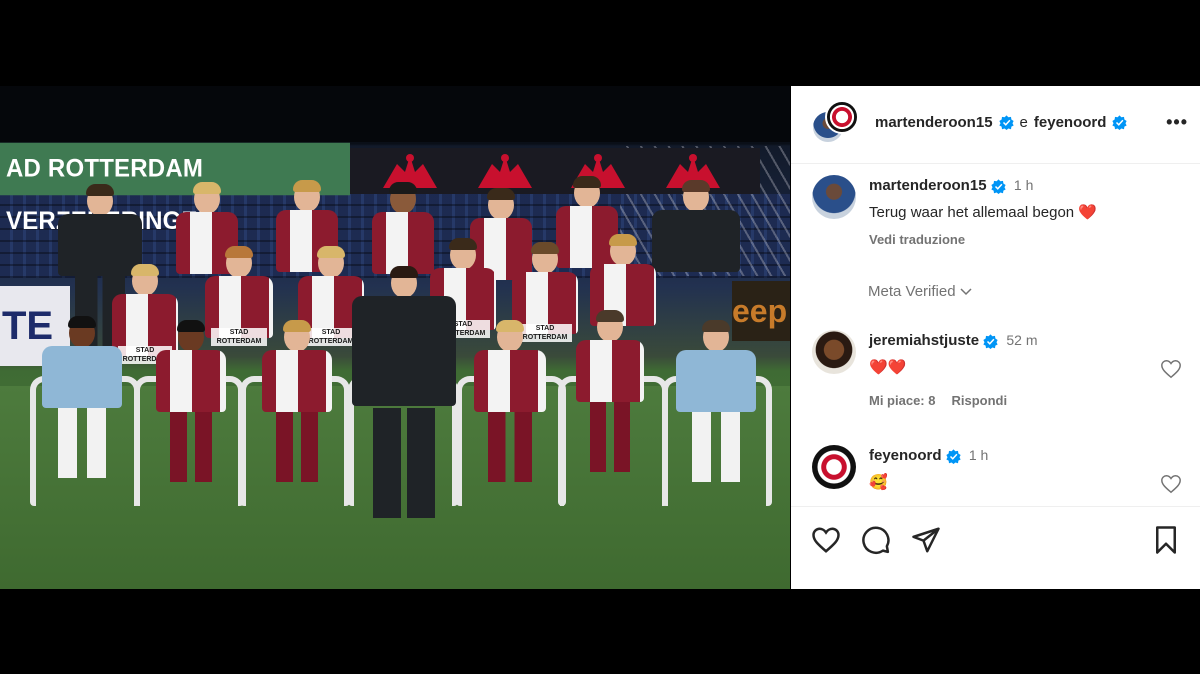 This screenshot has width=1200, height=674. Describe the element at coordinates (902, 400) in the screenshot. I see `comment-likes: Mi piace: 8` at that location.